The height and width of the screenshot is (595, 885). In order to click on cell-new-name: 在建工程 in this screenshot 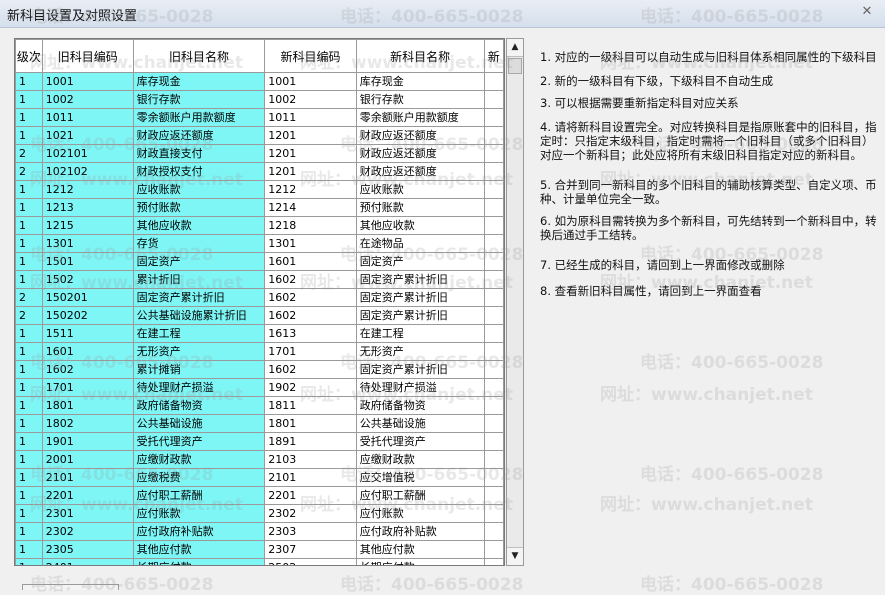, I will do `click(420, 333)`.